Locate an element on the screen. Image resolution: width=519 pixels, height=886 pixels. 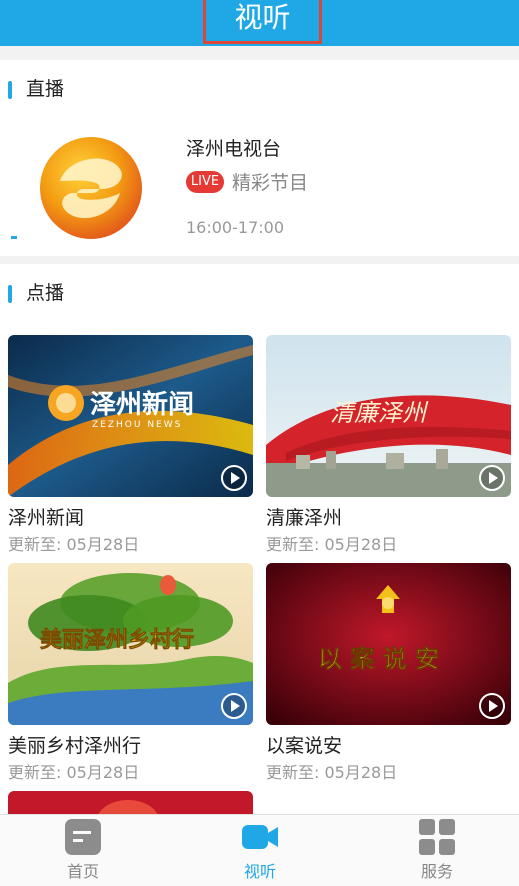
vod-thumbnail: 以 案 说 安 is located at coordinates (388, 644).